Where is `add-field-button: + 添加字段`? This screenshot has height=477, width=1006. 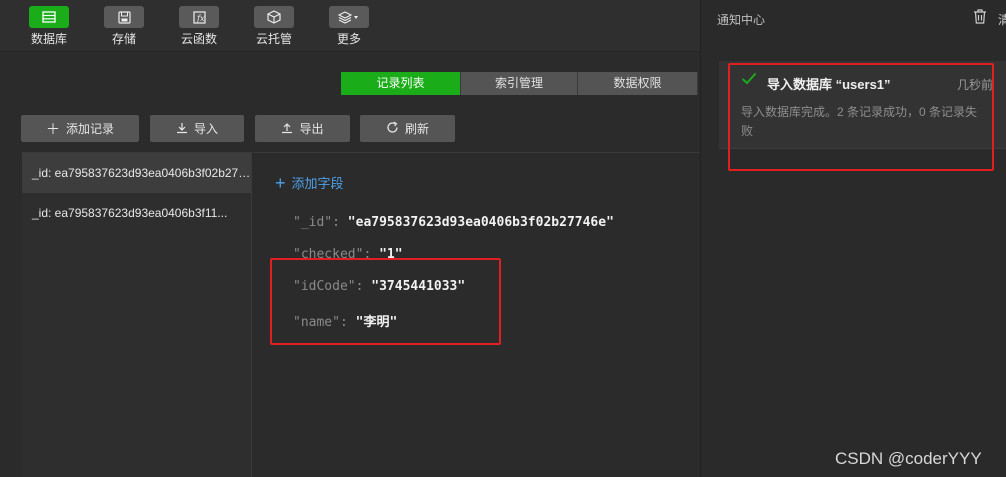
add-field-button: + 添加字段 is located at coordinates (309, 182).